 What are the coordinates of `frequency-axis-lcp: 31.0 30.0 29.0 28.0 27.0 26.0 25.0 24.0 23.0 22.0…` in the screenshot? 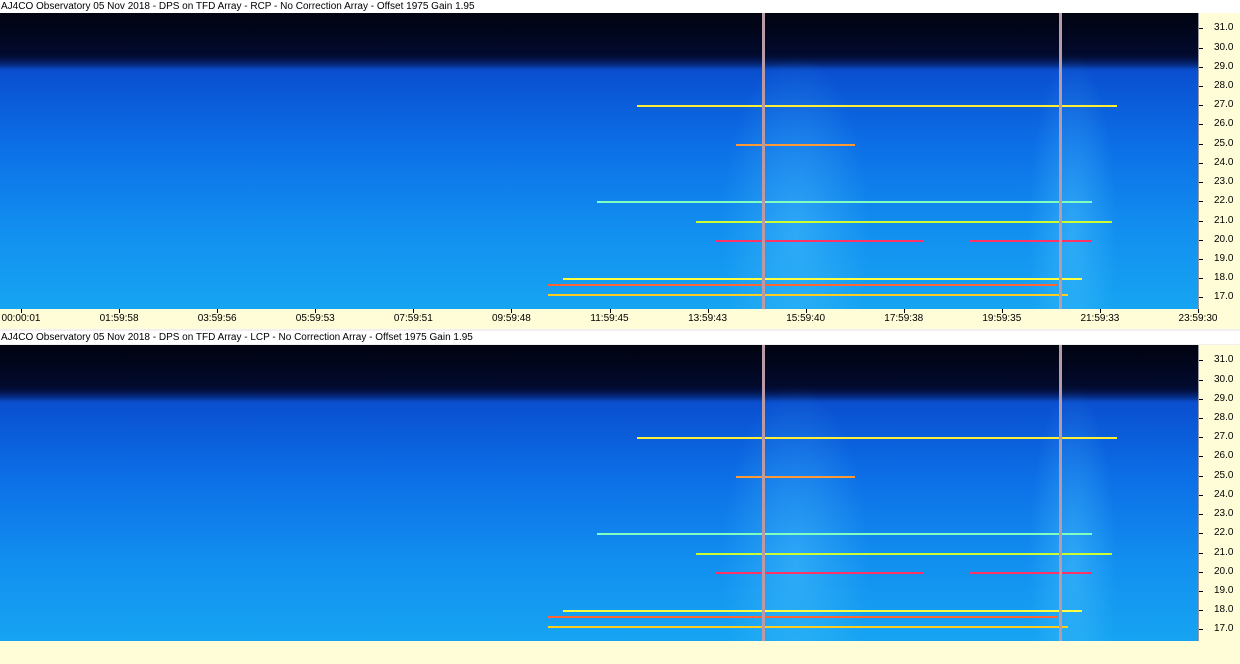 It's located at (1219, 493).